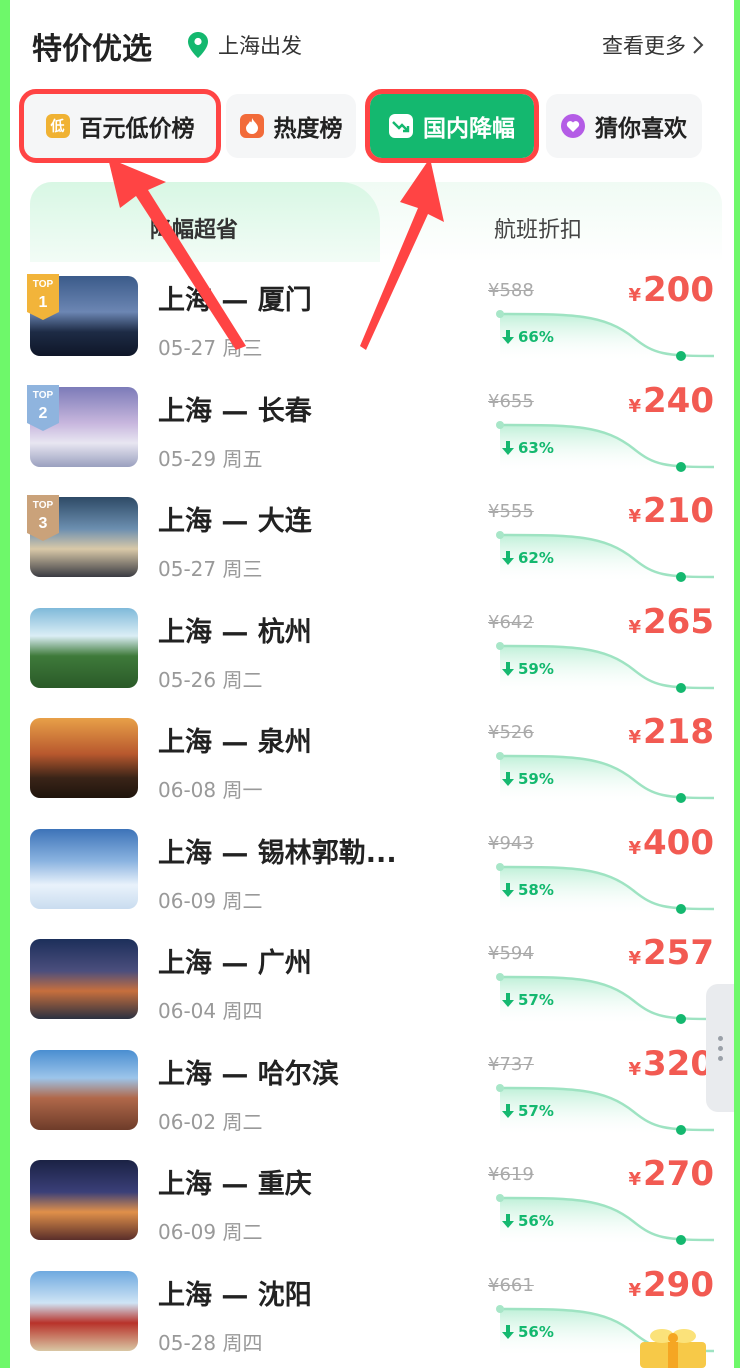 The height and width of the screenshot is (1368, 740). What do you see at coordinates (372, 980) in the screenshot?
I see `deal-row: 上海 — 广州 06-04 周四 ¥594 57% ¥257` at bounding box center [372, 980].